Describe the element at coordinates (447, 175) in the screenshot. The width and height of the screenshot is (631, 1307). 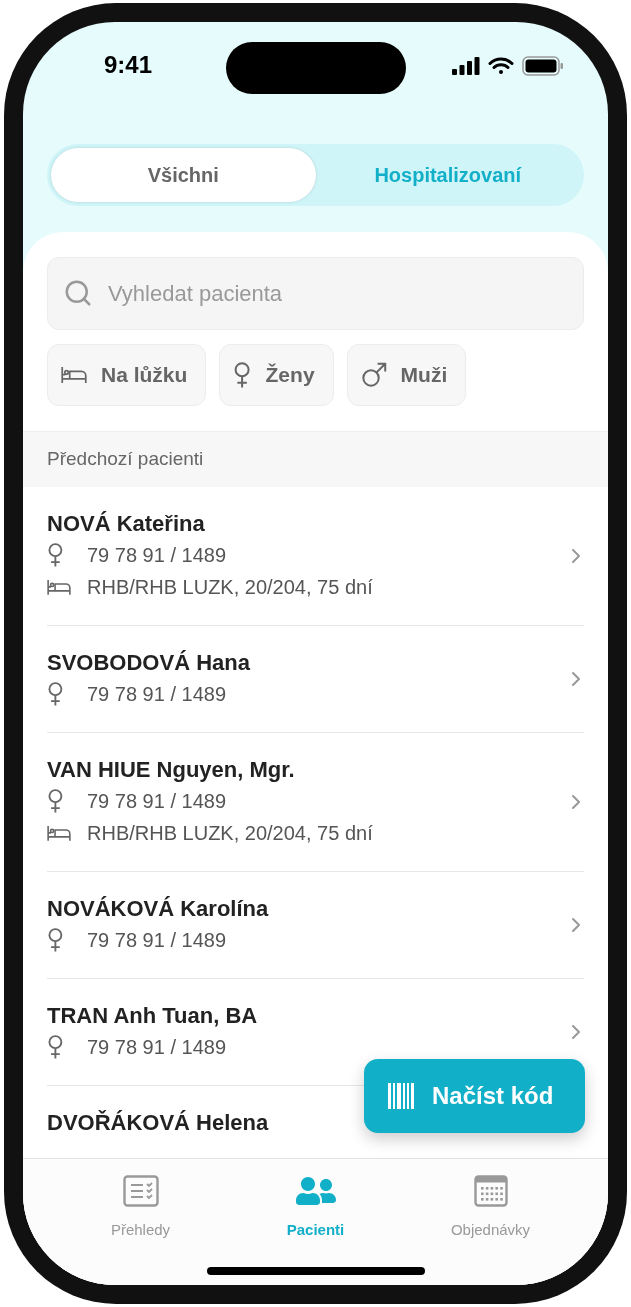
I see `segment-tab: Hospitalizovaní` at that location.